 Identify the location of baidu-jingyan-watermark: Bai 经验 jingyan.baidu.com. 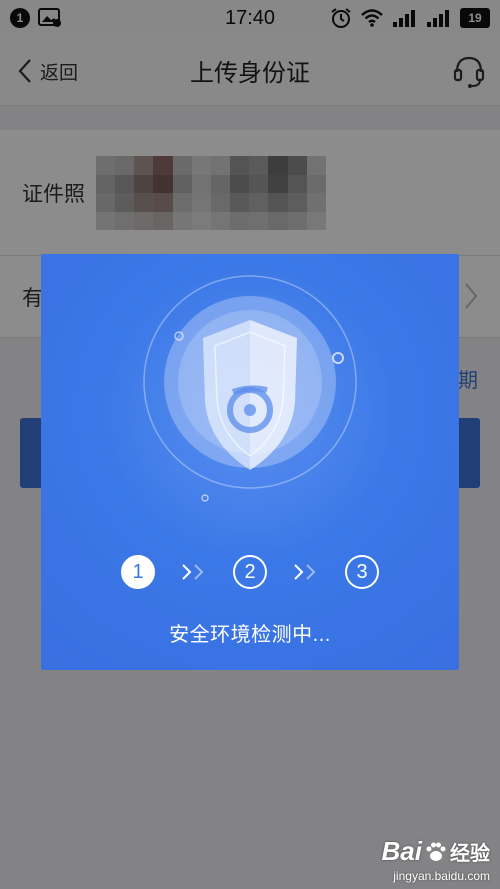
(436, 859).